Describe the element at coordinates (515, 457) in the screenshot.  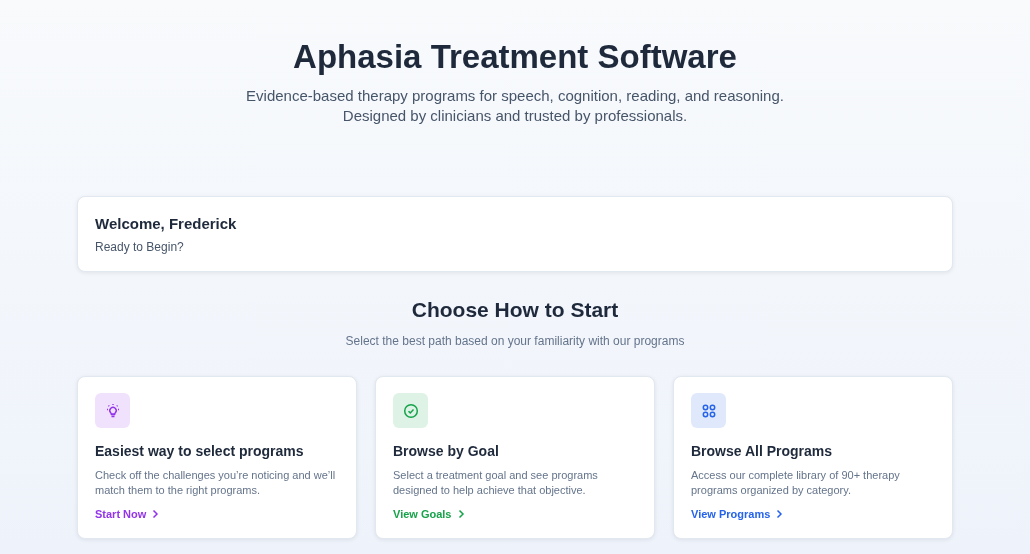
I see `option-card: Browse by Goal Select a treatment goal and see programs designed to help achieve that objective. View Goals` at that location.